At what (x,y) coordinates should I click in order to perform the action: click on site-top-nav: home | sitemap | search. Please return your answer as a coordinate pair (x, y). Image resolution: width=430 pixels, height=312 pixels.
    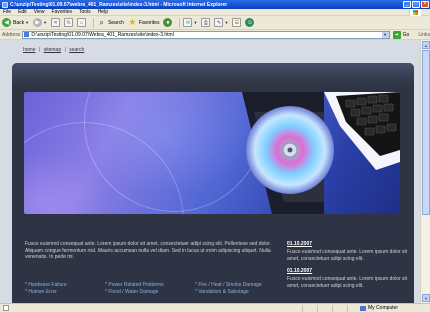
    Looking at the image, I should click on (53, 50).